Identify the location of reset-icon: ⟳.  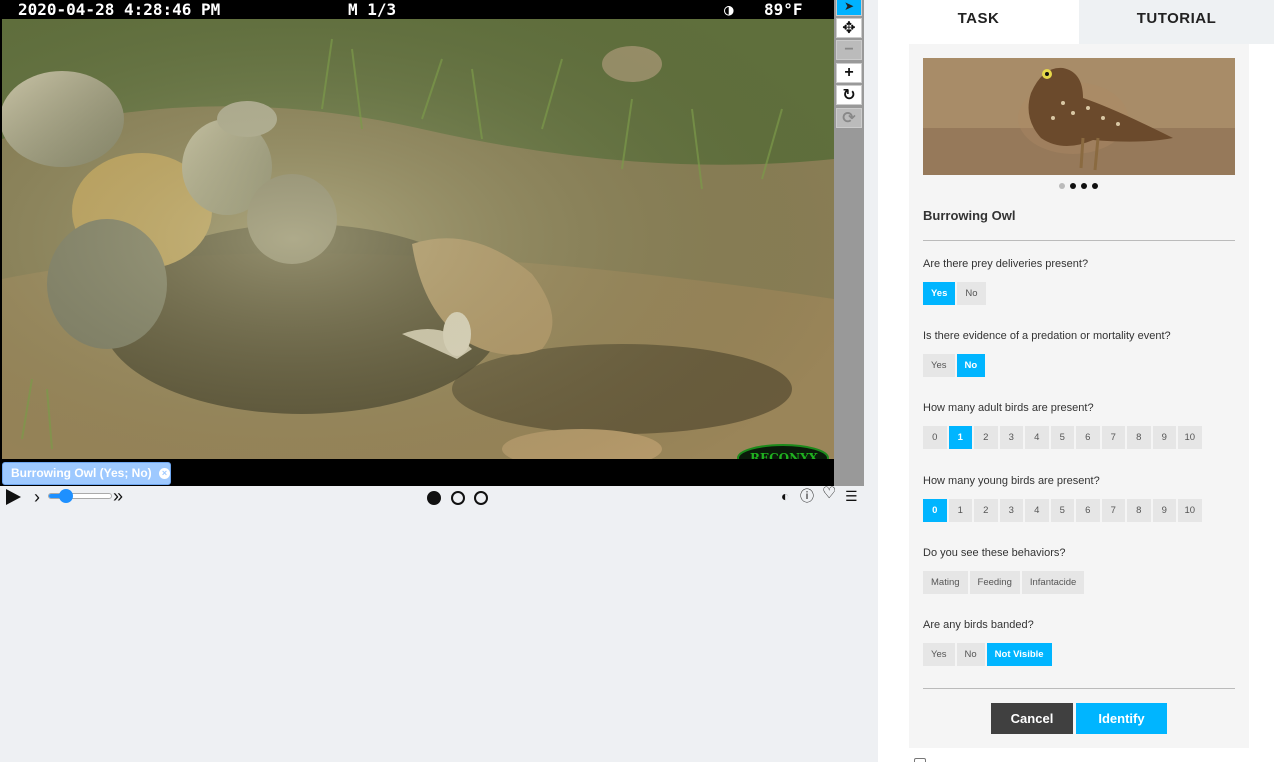
(849, 118).